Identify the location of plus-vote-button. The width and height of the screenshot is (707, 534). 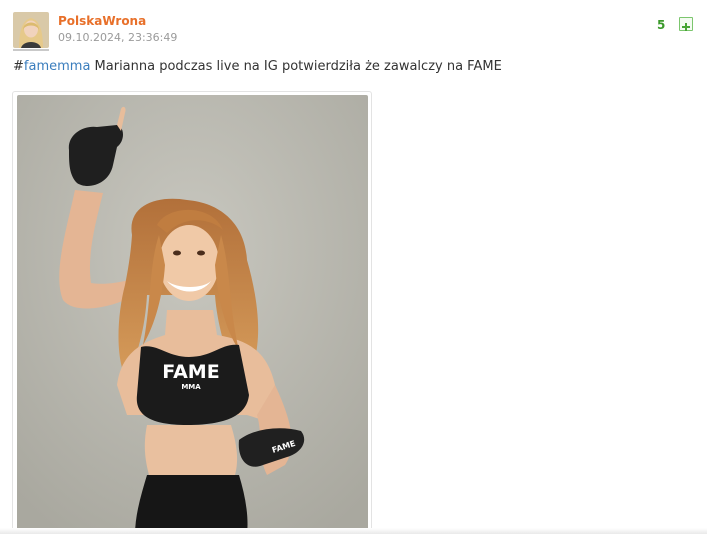
(686, 24).